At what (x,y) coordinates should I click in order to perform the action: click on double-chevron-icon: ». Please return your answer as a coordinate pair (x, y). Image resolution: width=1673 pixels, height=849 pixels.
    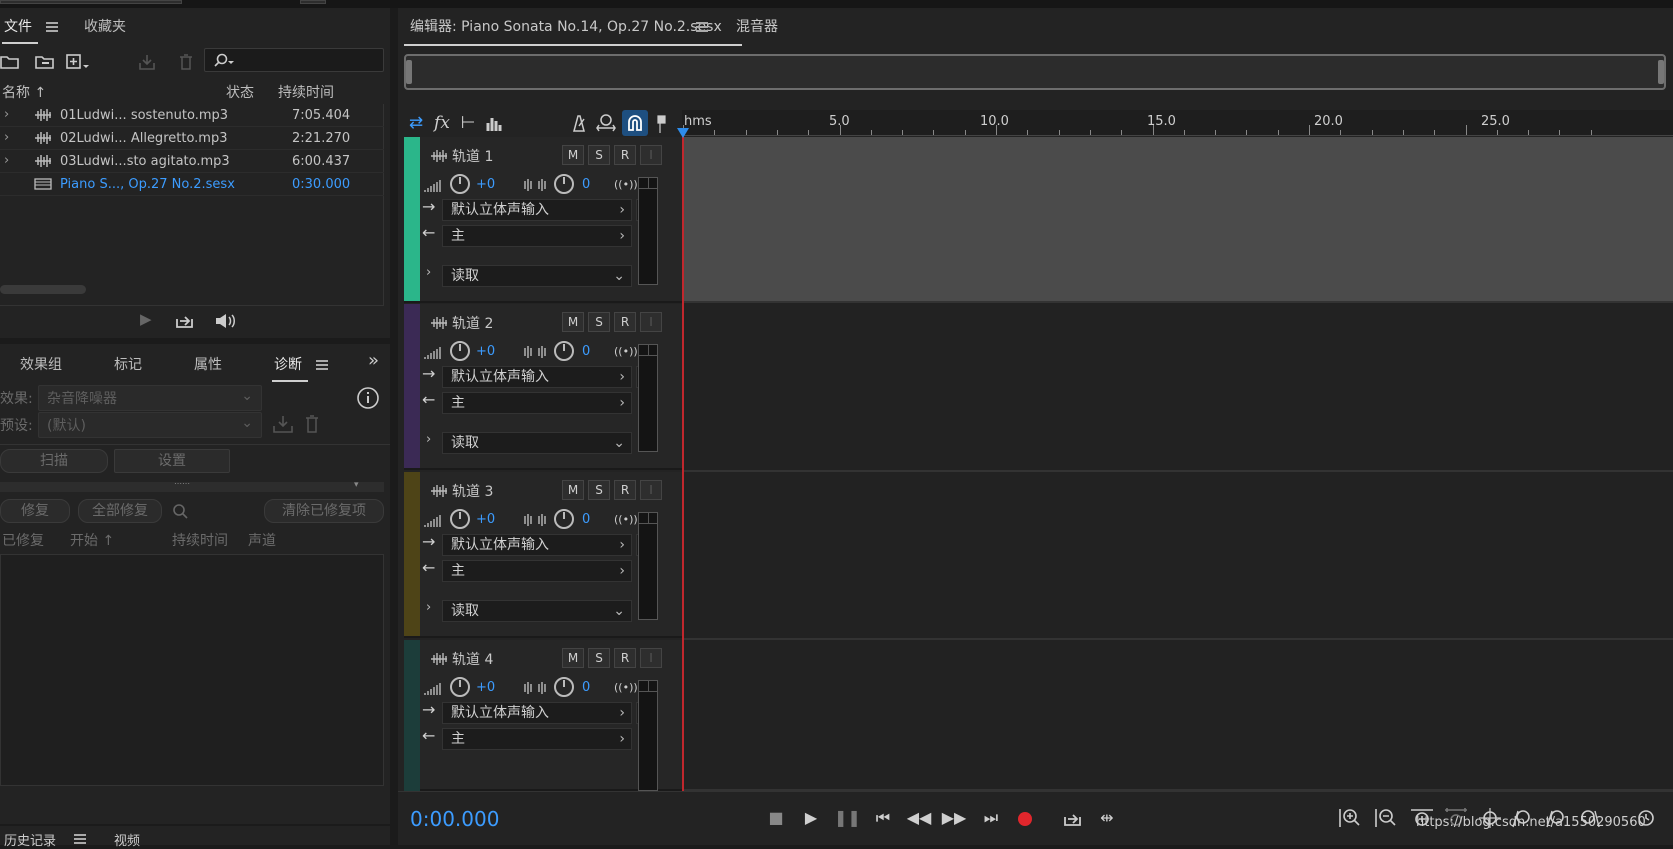
    Looking at the image, I should click on (373, 360).